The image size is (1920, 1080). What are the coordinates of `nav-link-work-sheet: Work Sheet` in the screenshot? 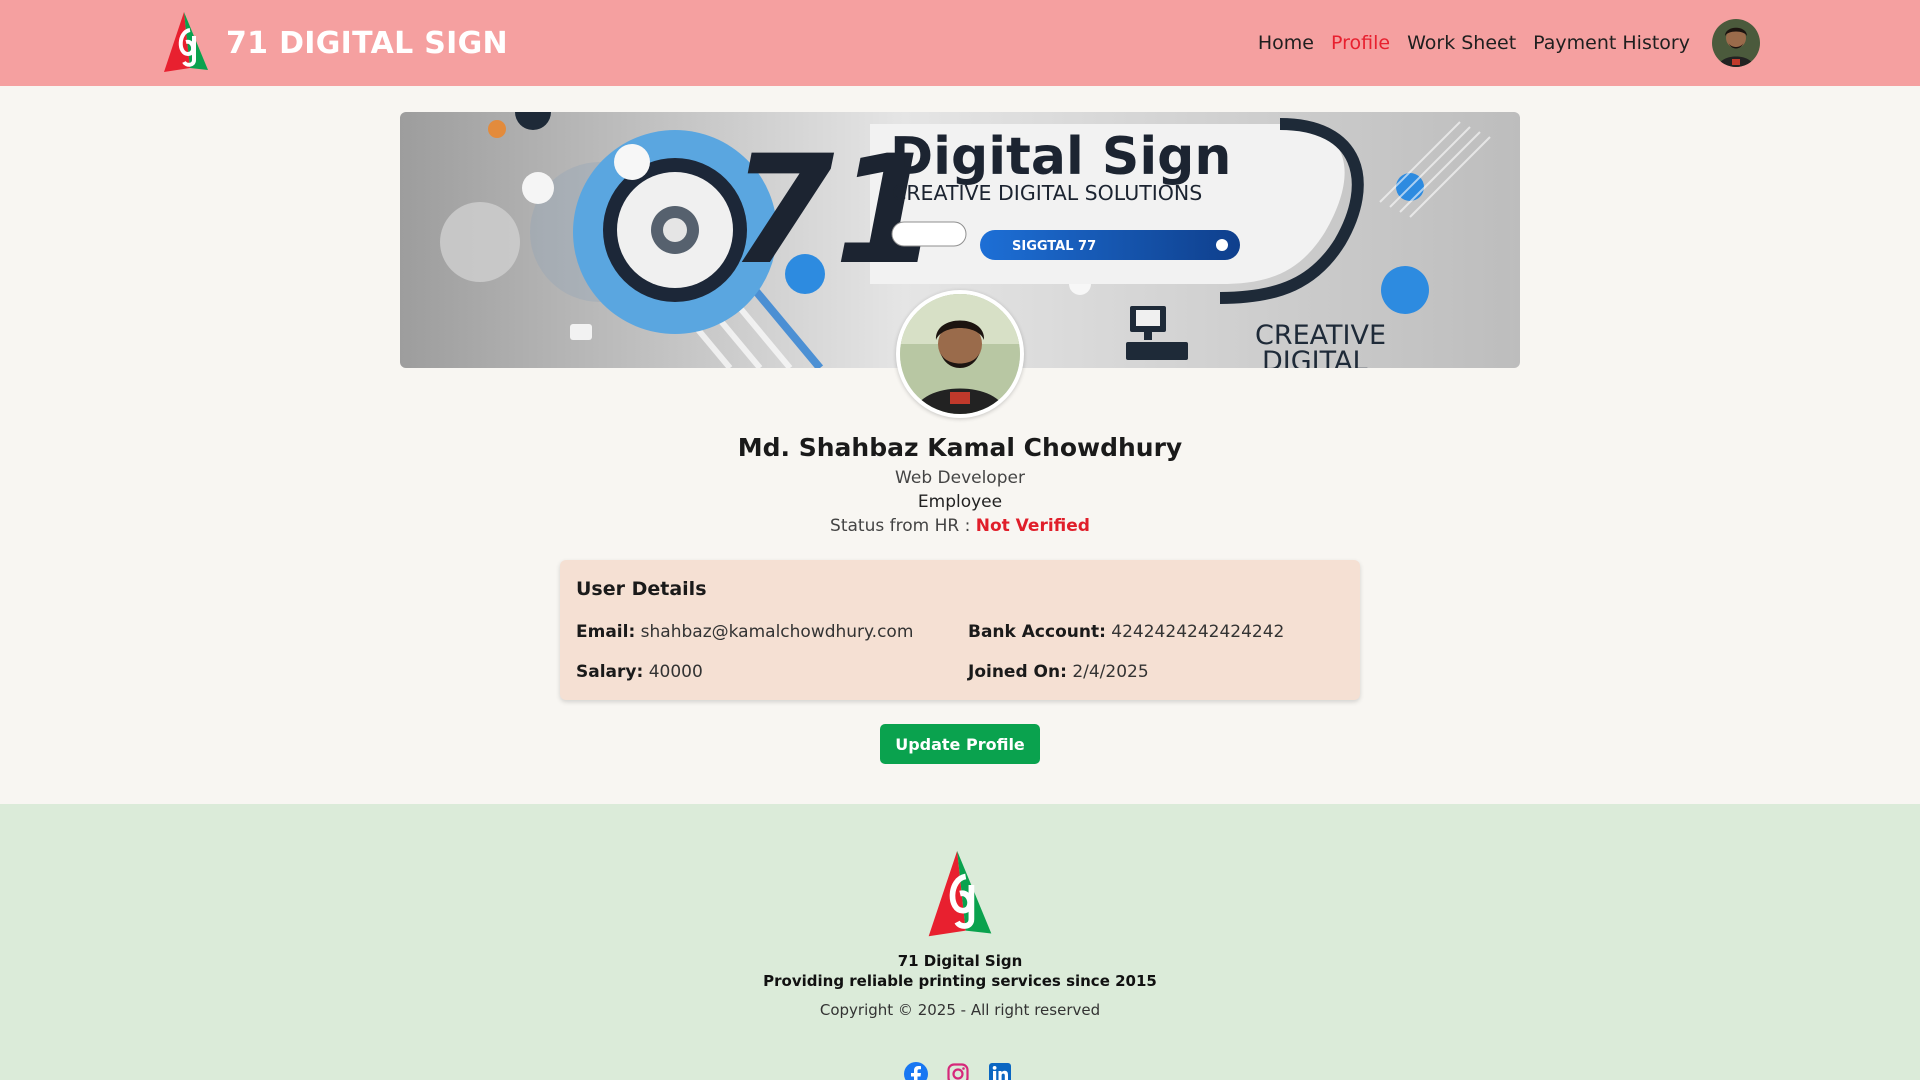 It's located at (1461, 43).